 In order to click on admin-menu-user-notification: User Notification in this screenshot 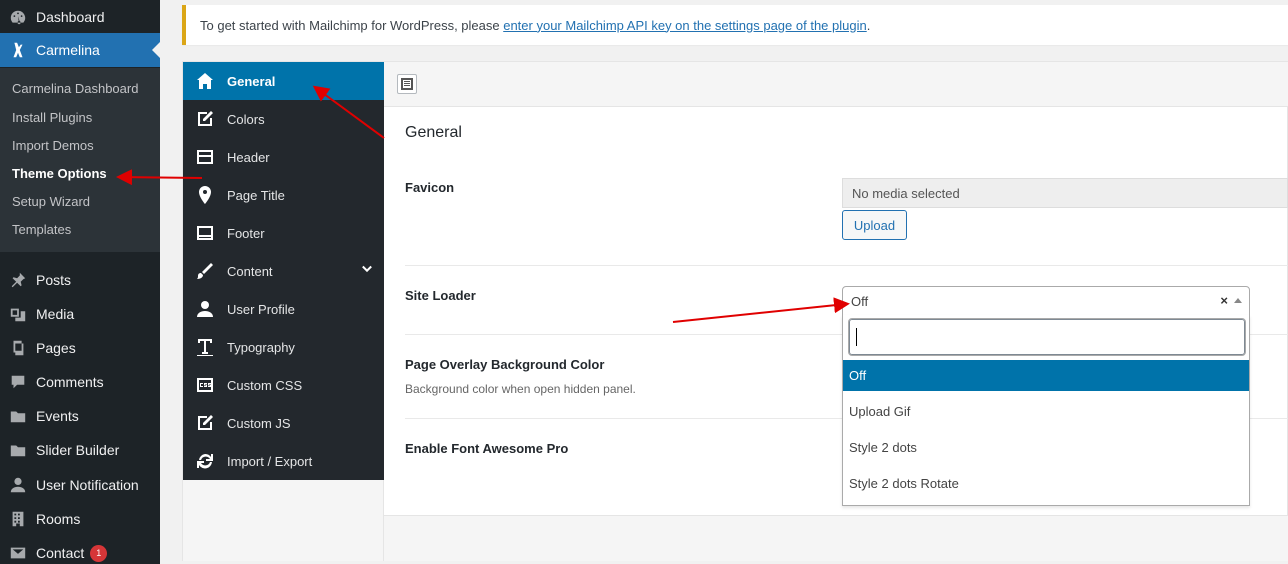, I will do `click(80, 485)`.